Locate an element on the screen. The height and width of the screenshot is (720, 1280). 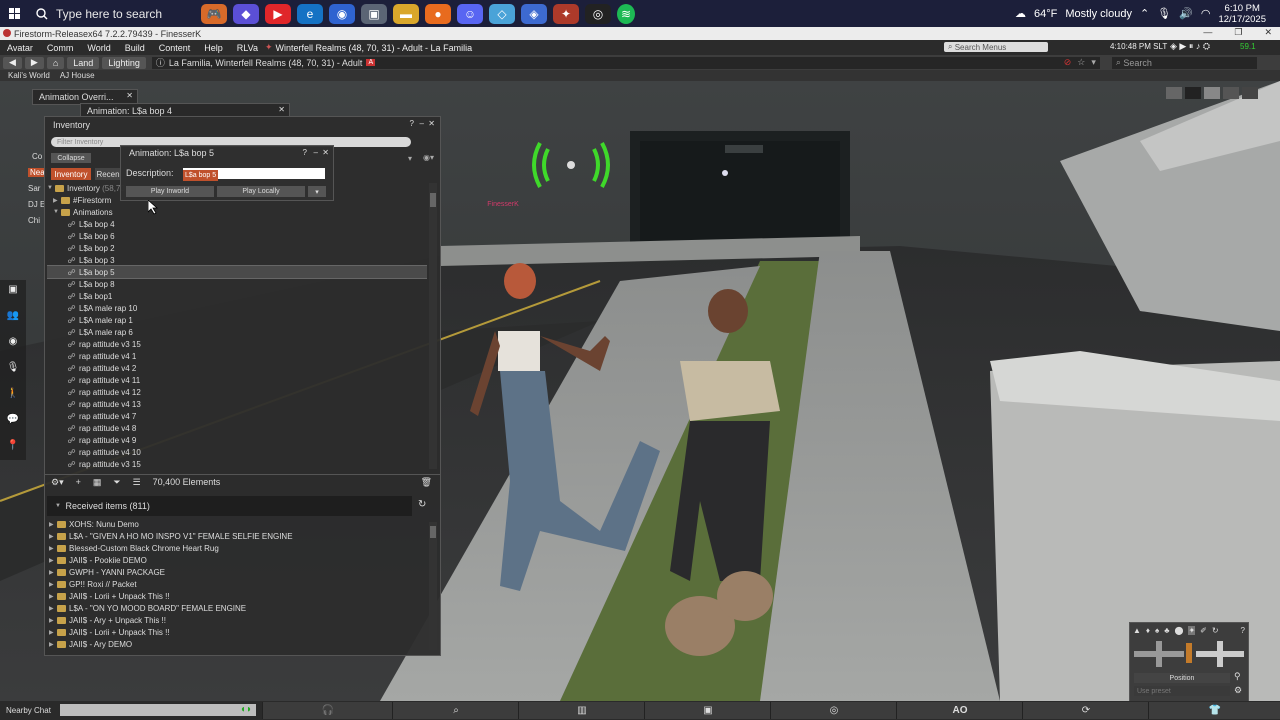
favorite-item: Kali's World is located at coordinates (29, 75).